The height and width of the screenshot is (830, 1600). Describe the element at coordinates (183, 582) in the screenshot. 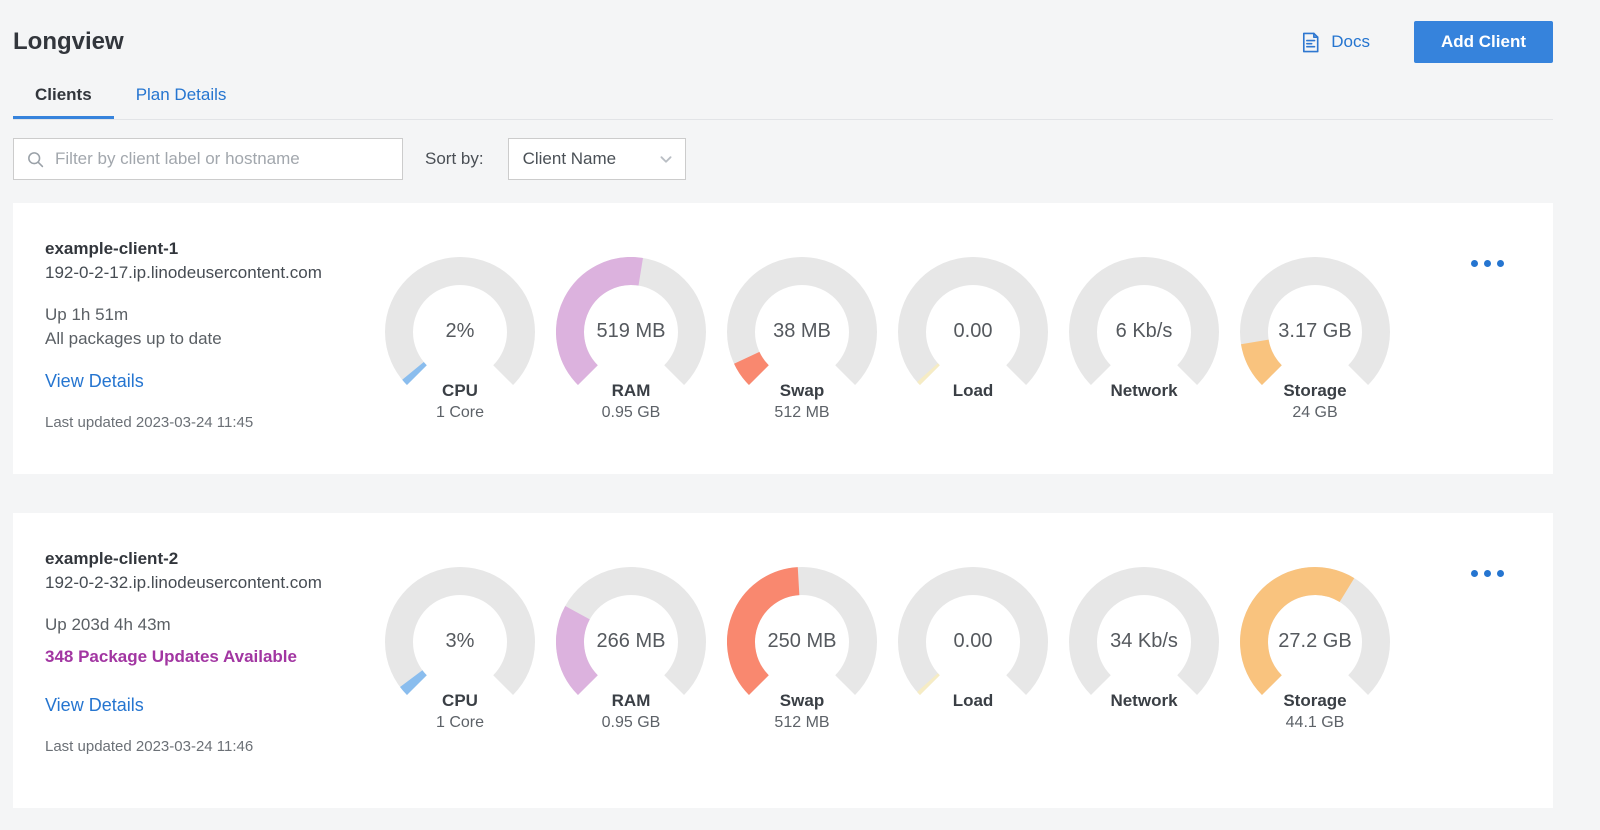

I see `client-hostname: 192-0-2-32.ip.linodeusercontent.com` at that location.